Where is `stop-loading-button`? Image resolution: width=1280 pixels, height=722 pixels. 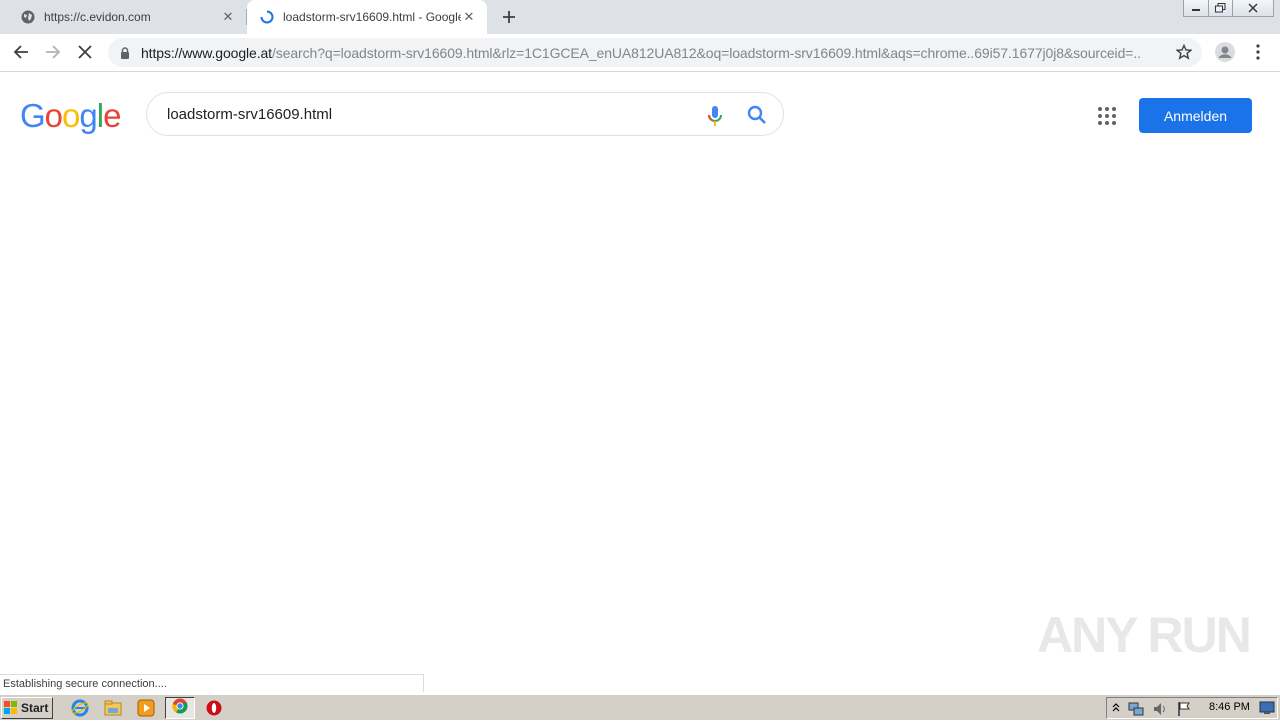
stop-loading-button is located at coordinates (85, 52).